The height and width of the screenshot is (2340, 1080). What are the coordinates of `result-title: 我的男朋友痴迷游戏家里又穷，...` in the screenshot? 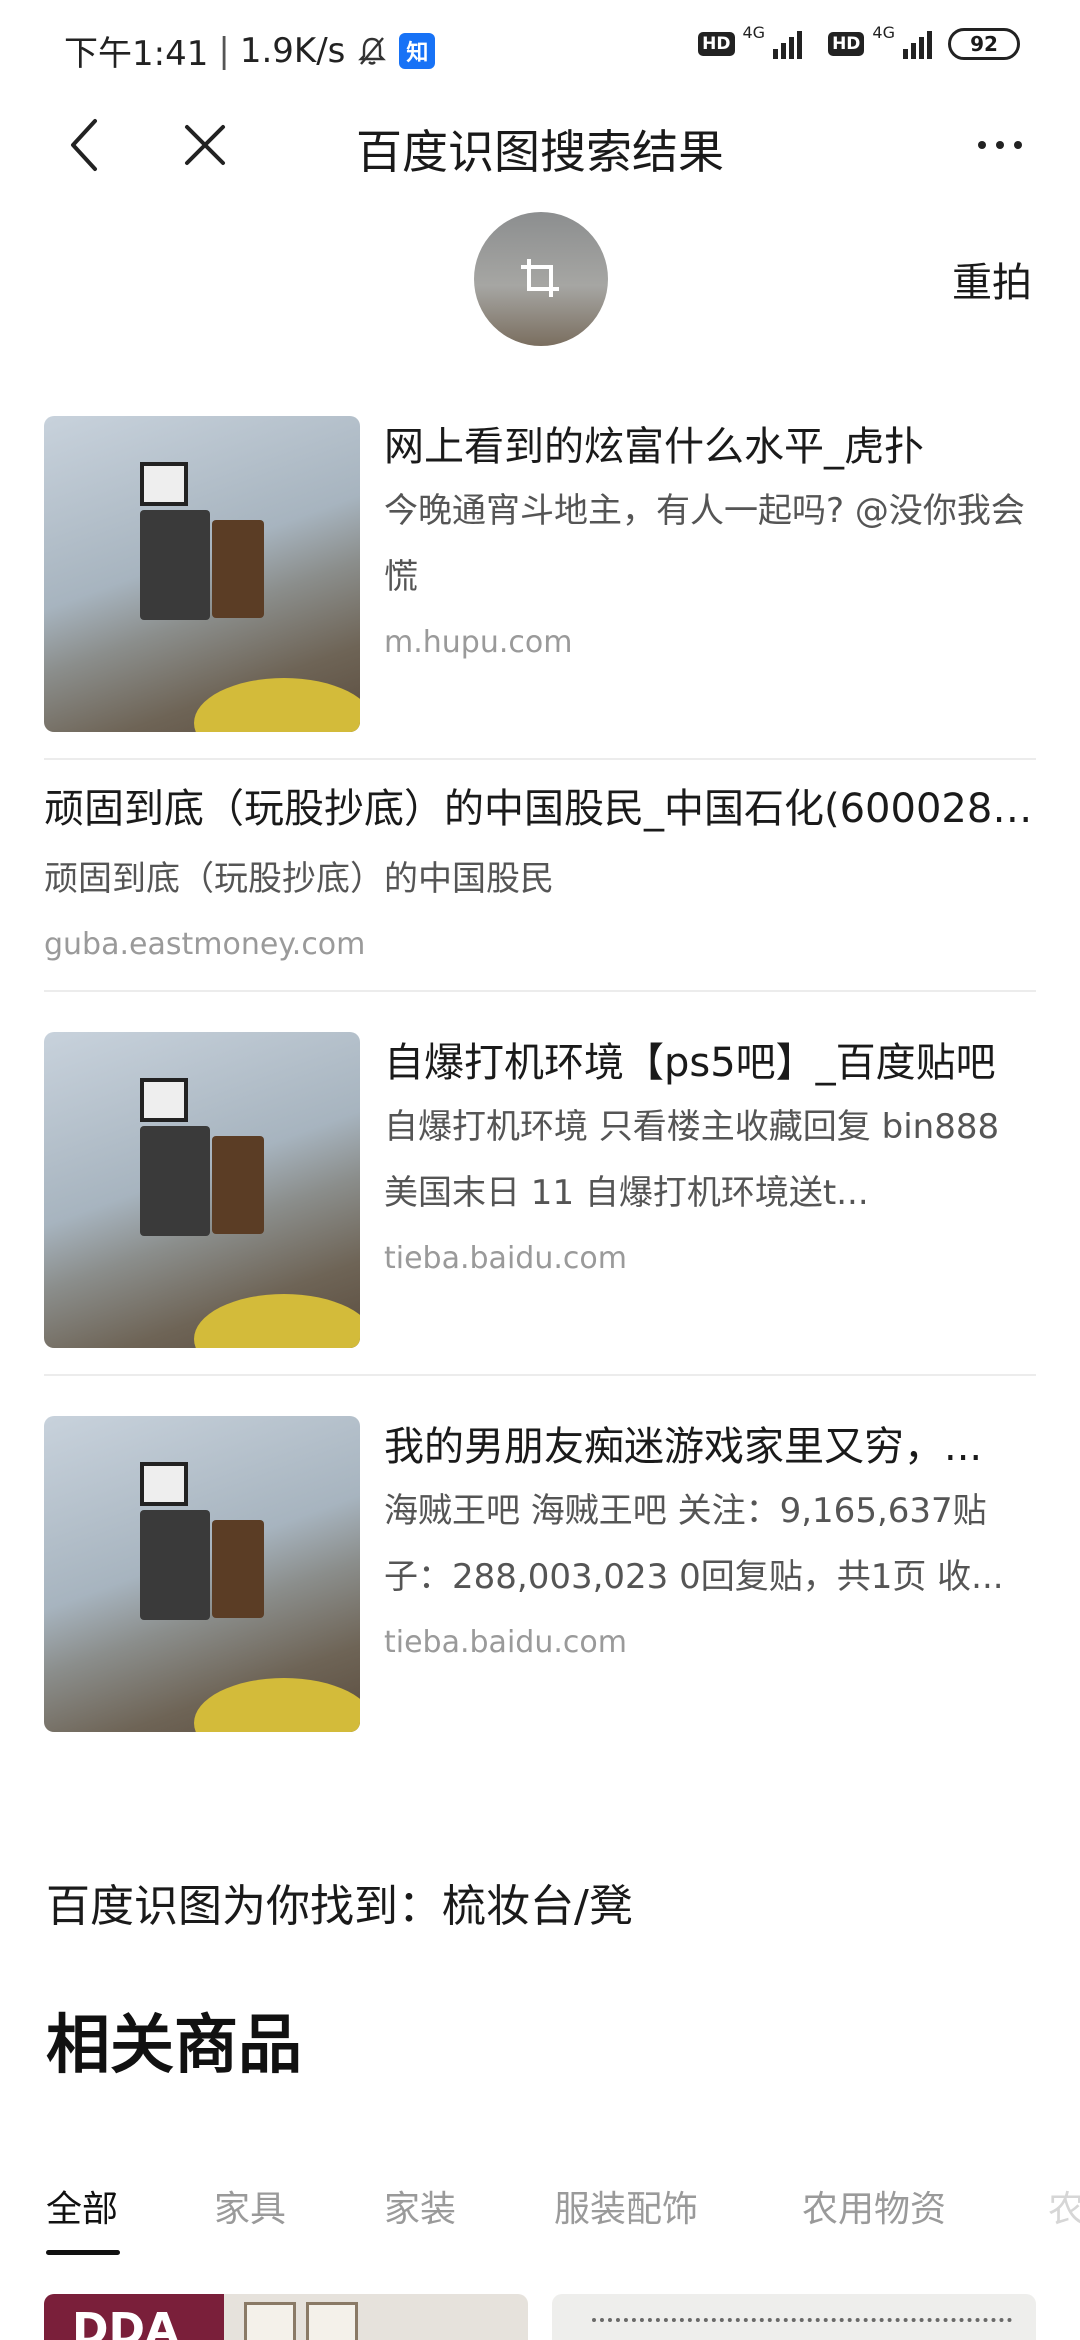 It's located at (710, 1447).